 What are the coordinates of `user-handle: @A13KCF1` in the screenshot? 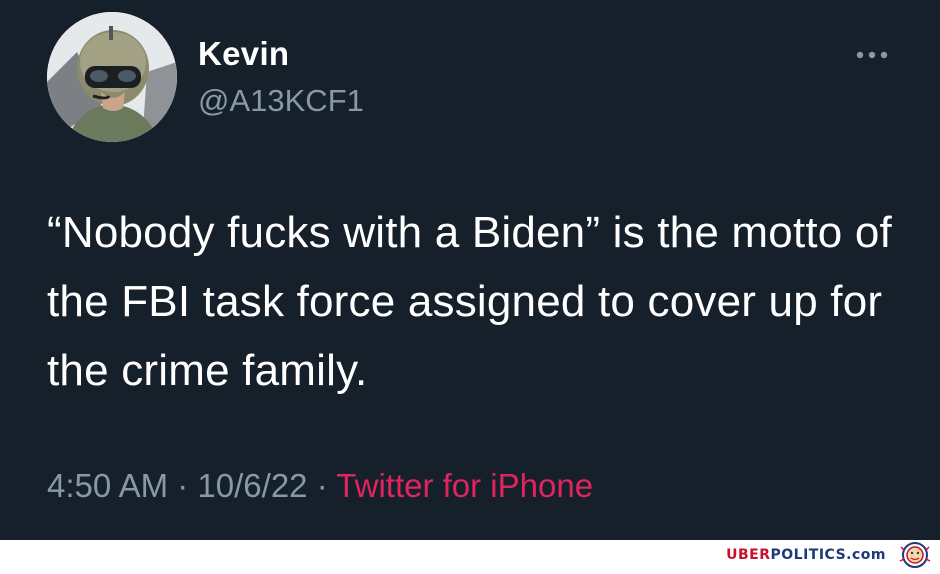 It's located at (281, 101).